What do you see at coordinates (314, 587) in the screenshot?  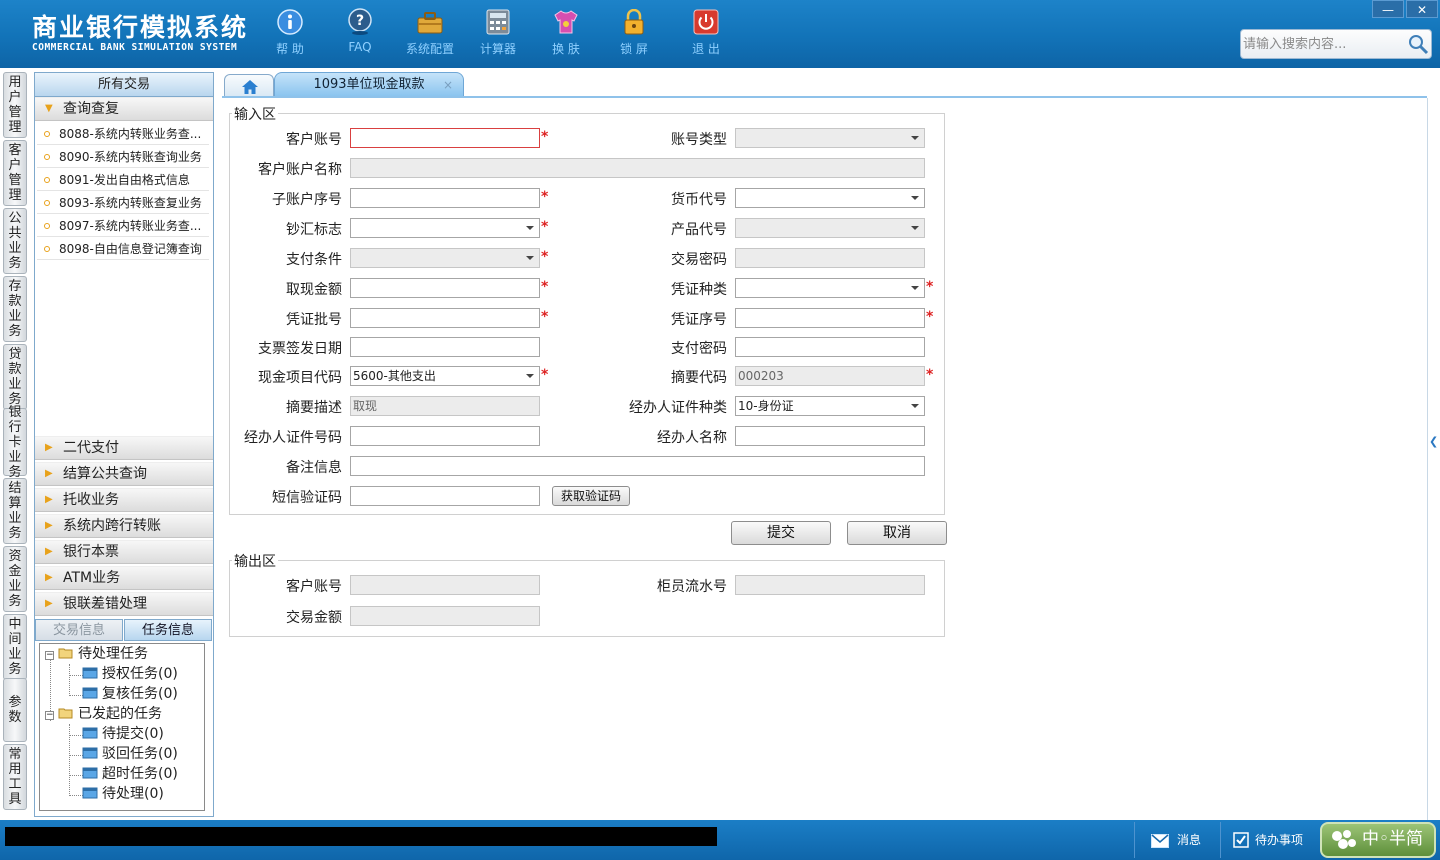 I see `label-output-customer-account: 客户账号` at bounding box center [314, 587].